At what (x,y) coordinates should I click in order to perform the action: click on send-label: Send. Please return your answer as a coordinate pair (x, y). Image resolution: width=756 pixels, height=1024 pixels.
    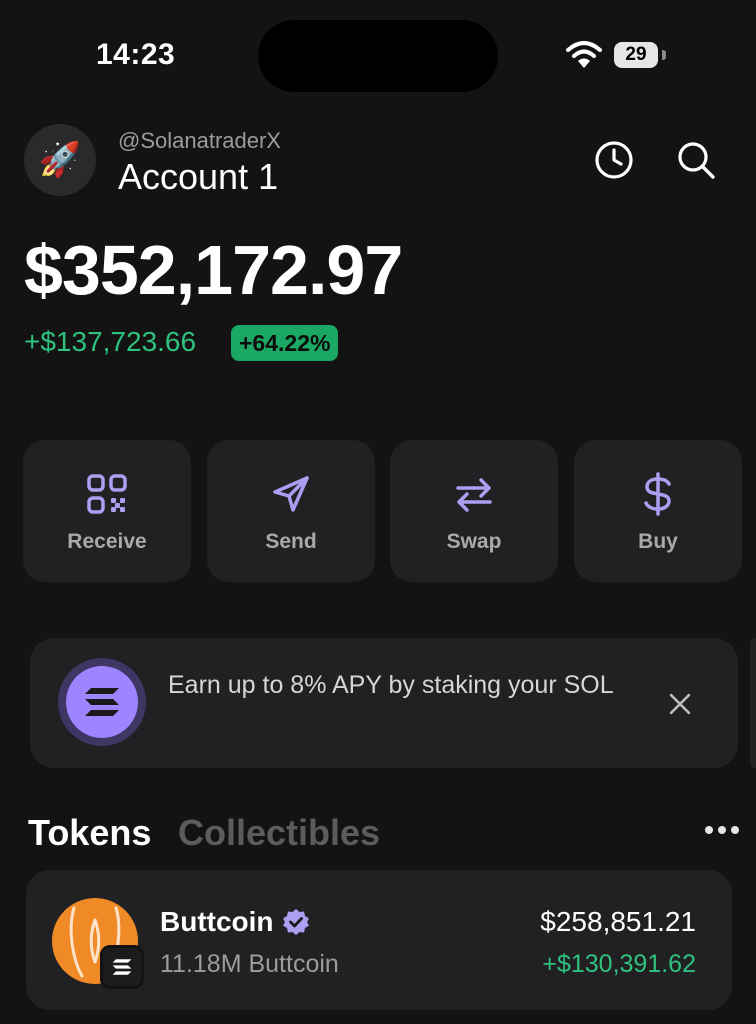
    Looking at the image, I should click on (291, 541).